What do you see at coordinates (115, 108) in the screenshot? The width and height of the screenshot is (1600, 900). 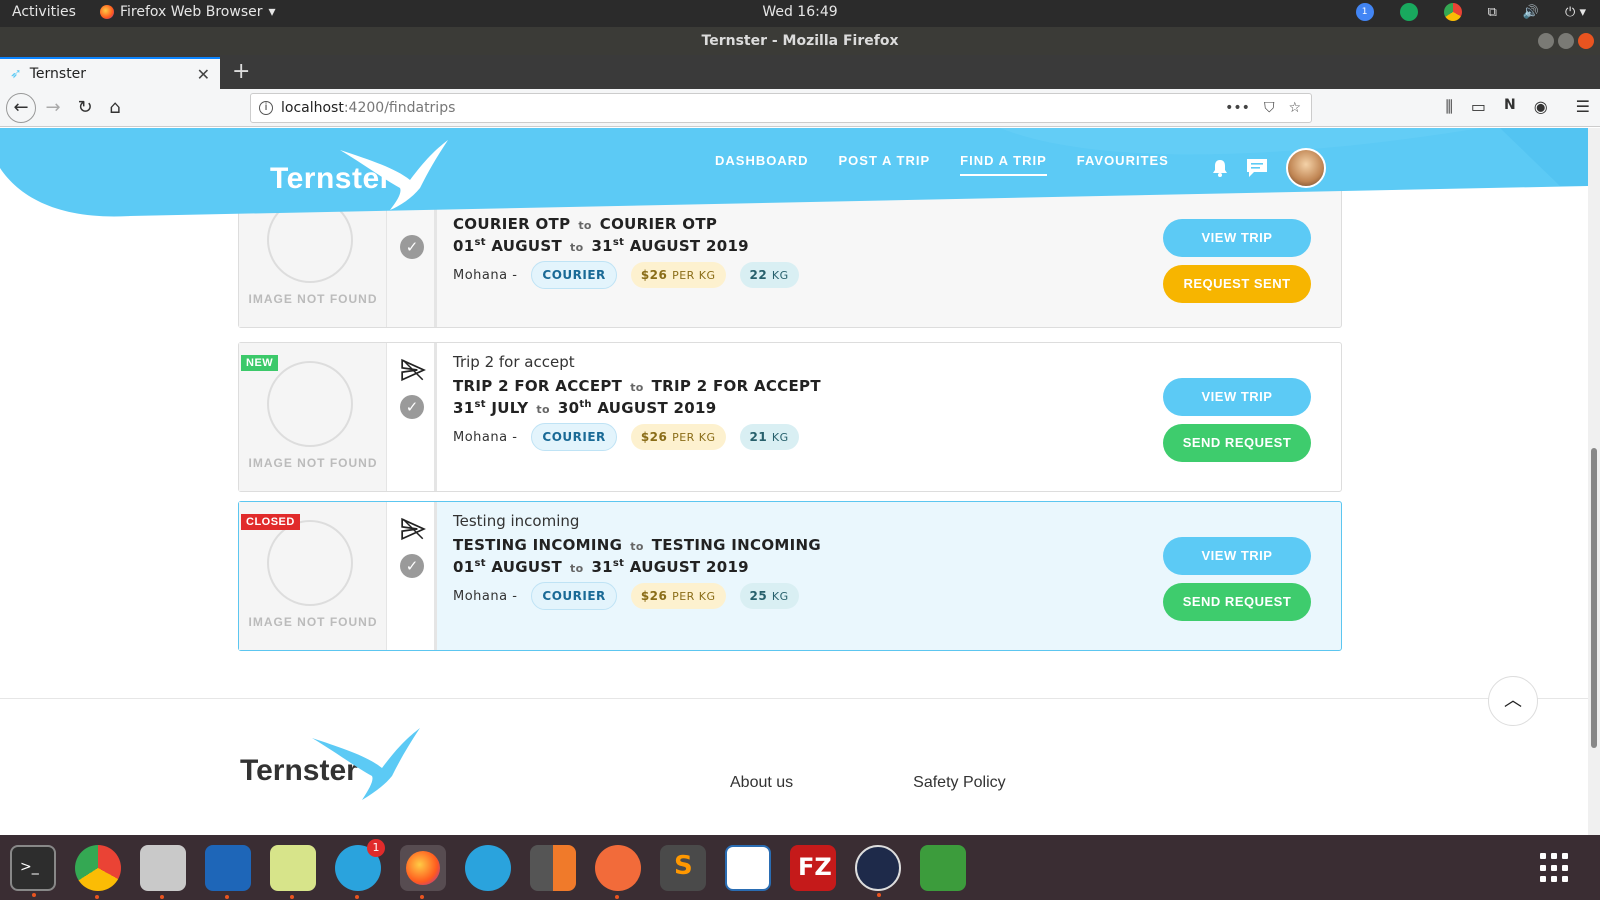 I see `home-button: ⌂` at bounding box center [115, 108].